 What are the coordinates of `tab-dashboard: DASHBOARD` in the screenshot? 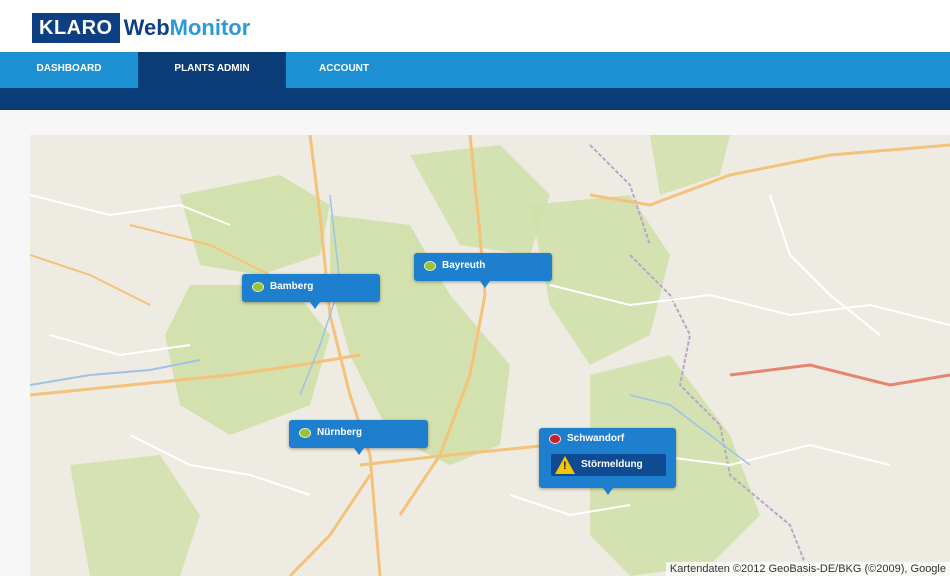 It's located at (69, 70).